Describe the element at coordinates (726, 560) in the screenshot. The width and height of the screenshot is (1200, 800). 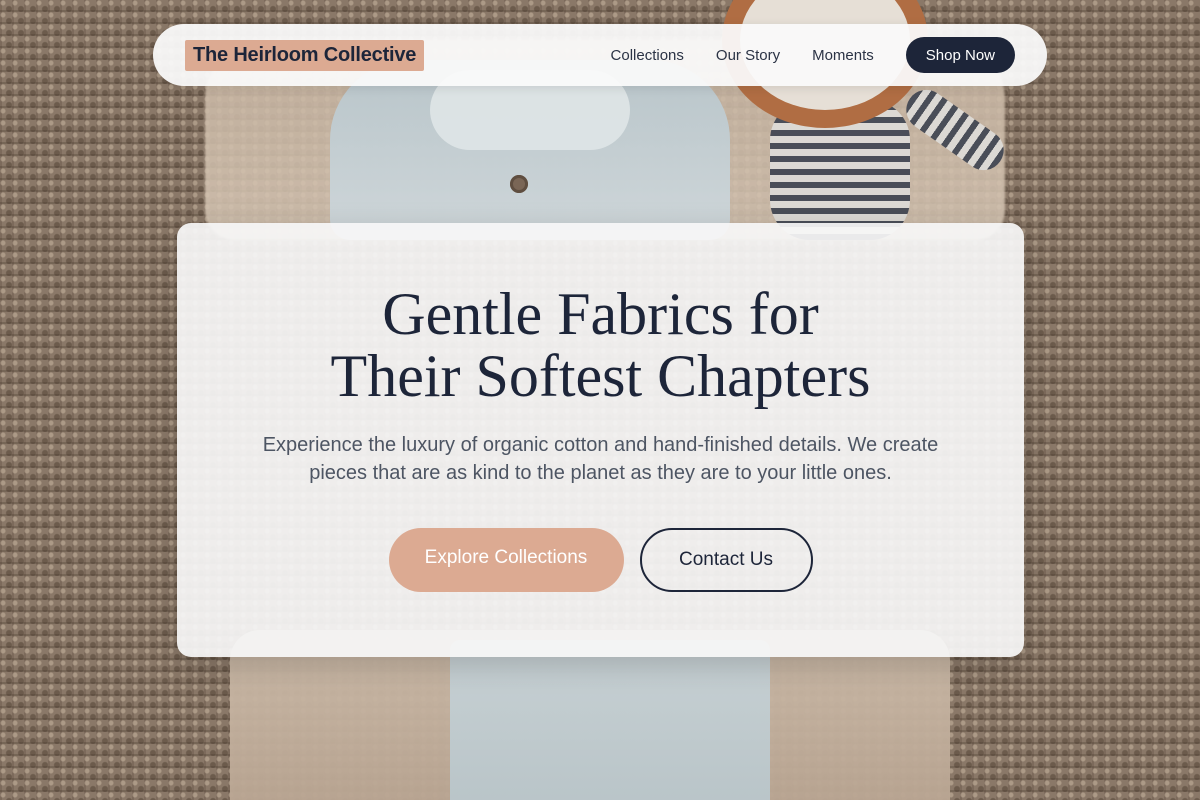
I see `contact-us-button: Contact Us` at that location.